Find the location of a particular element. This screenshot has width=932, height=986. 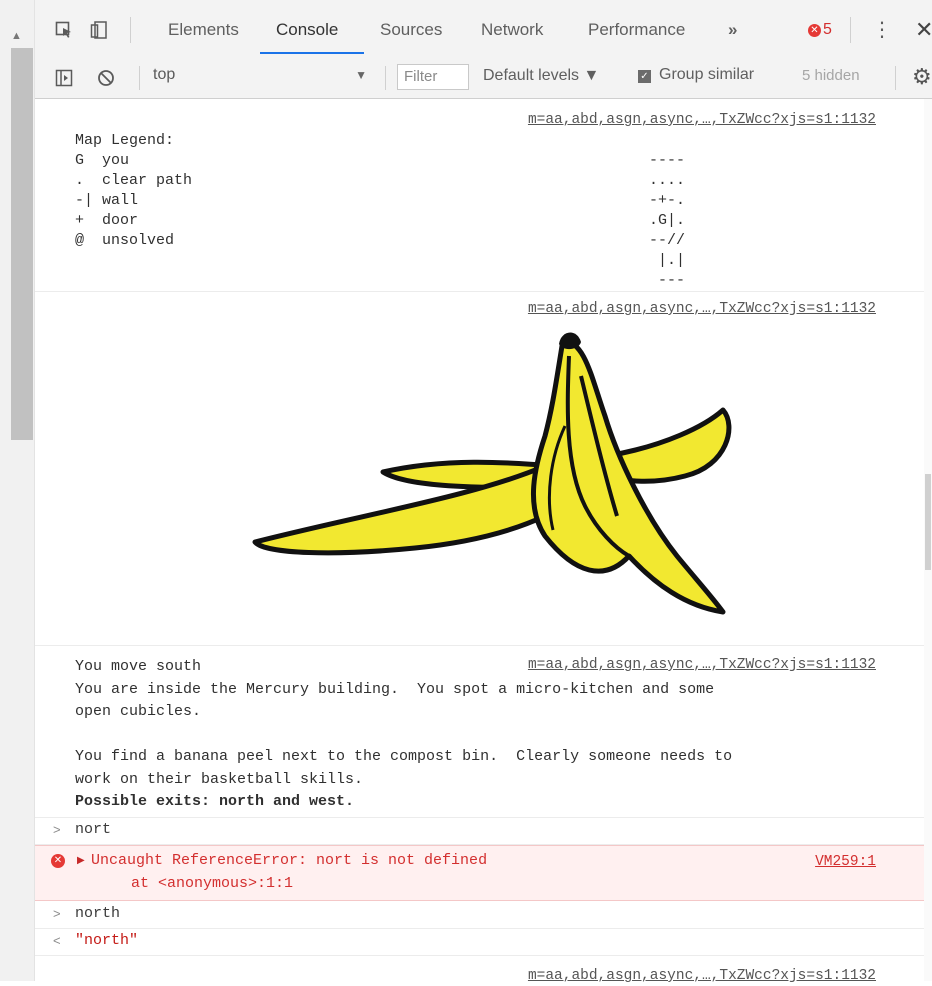

narrative-blank-line is located at coordinates (485, 735).